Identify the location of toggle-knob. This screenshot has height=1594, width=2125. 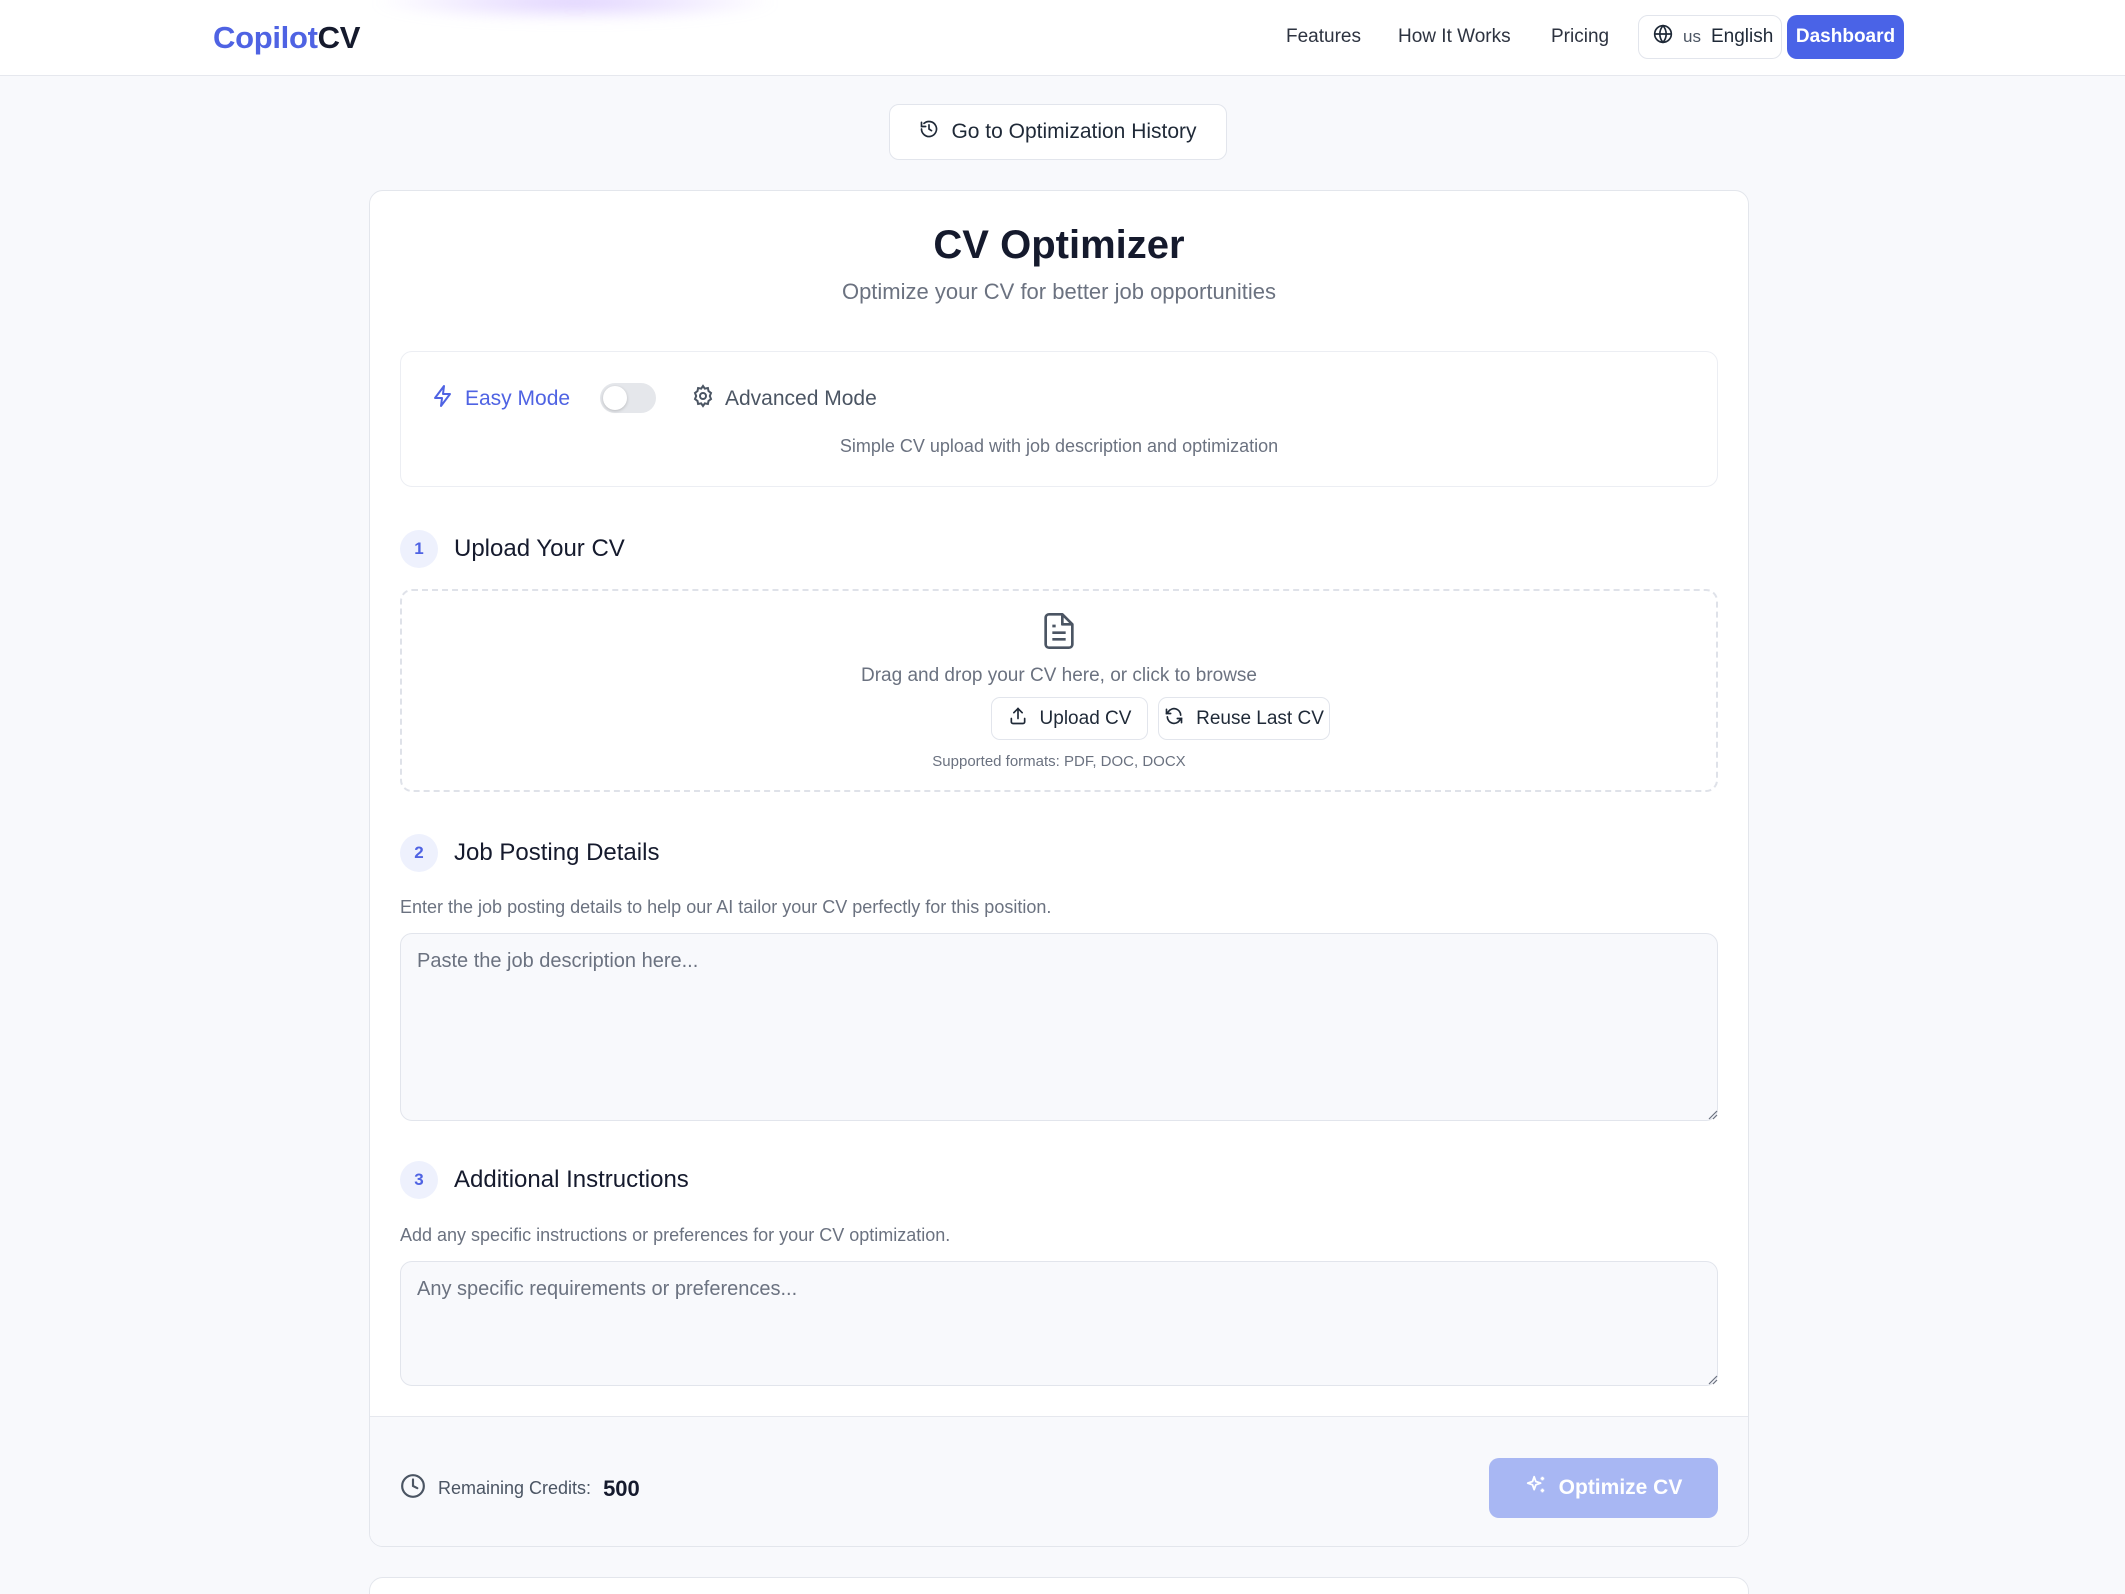
(615, 398).